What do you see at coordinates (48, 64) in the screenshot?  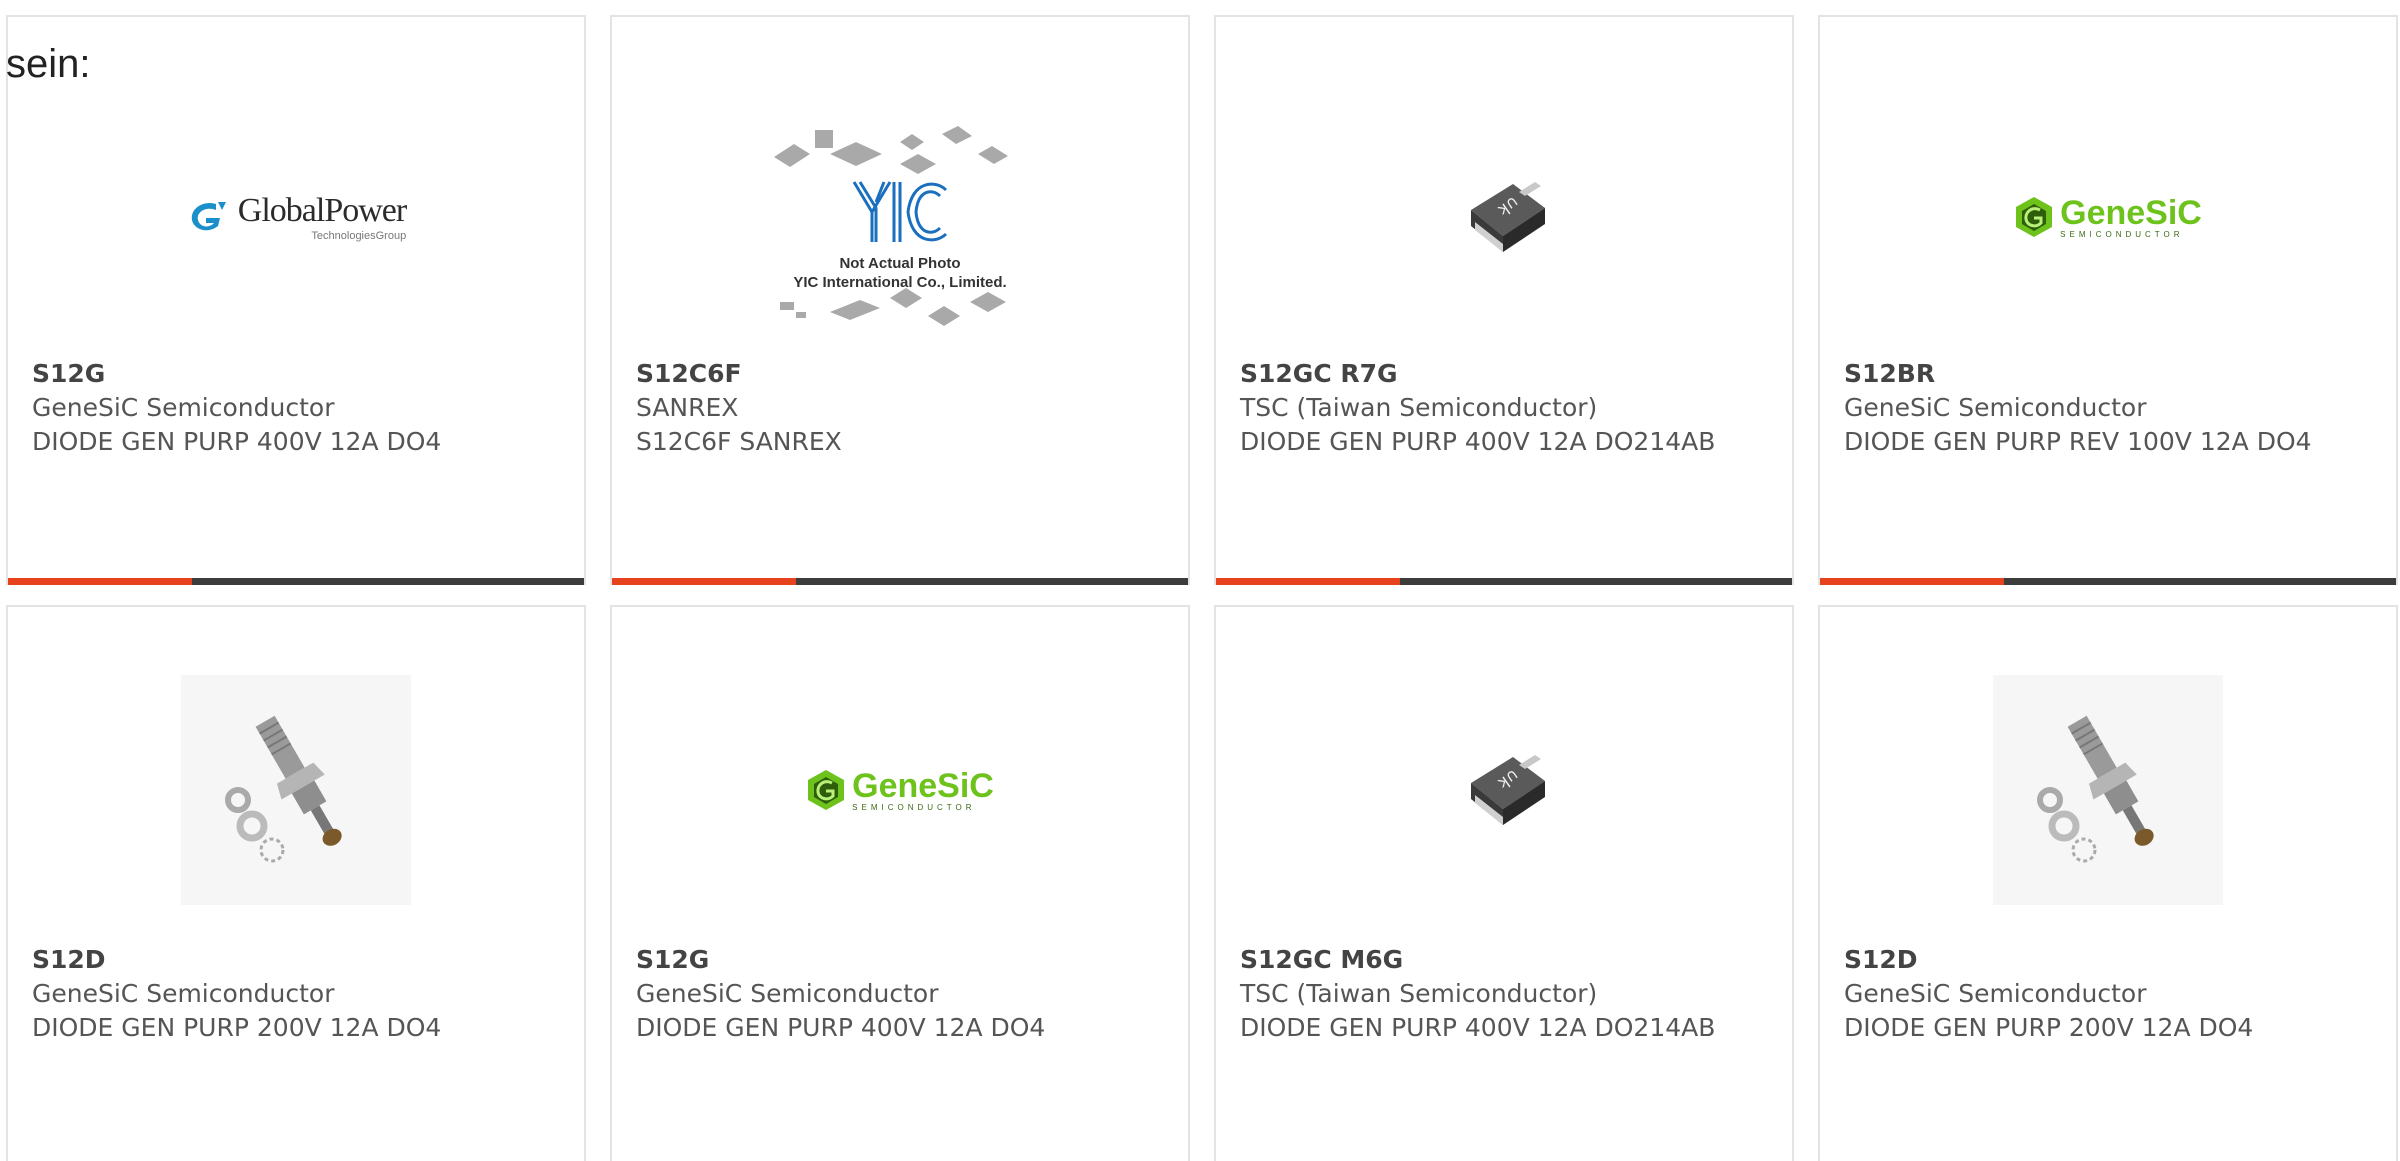 I see `intro-text: sein:` at bounding box center [48, 64].